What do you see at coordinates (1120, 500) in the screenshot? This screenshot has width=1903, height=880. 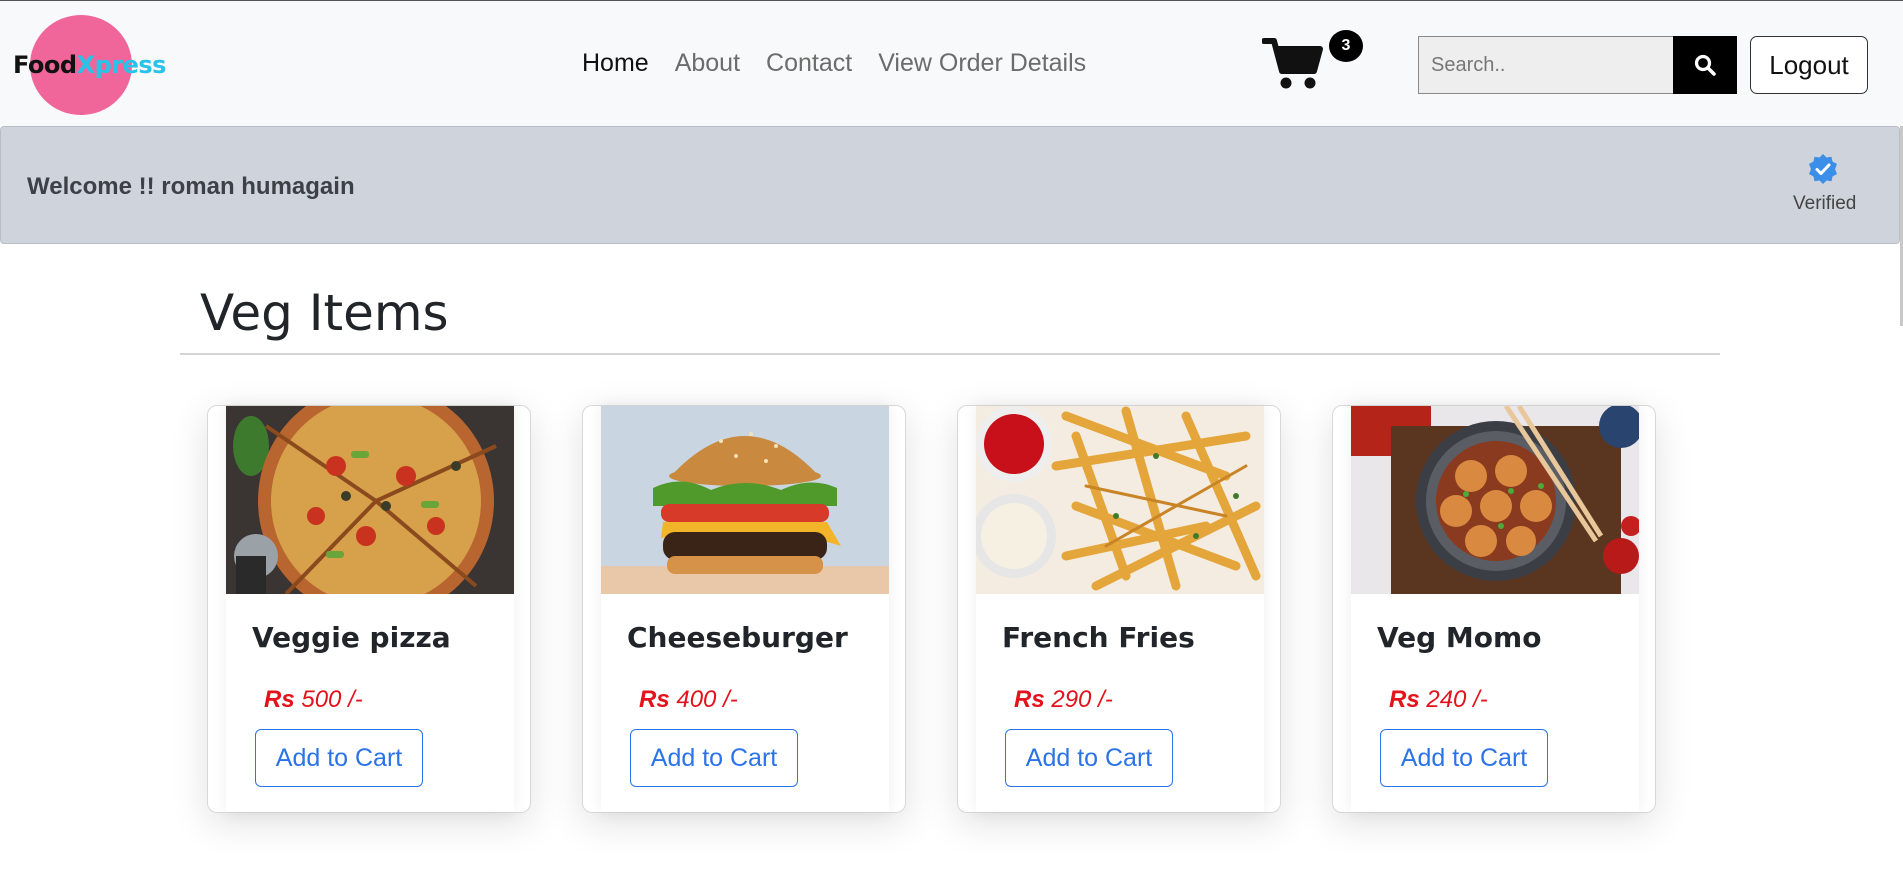 I see `french-fries-image` at bounding box center [1120, 500].